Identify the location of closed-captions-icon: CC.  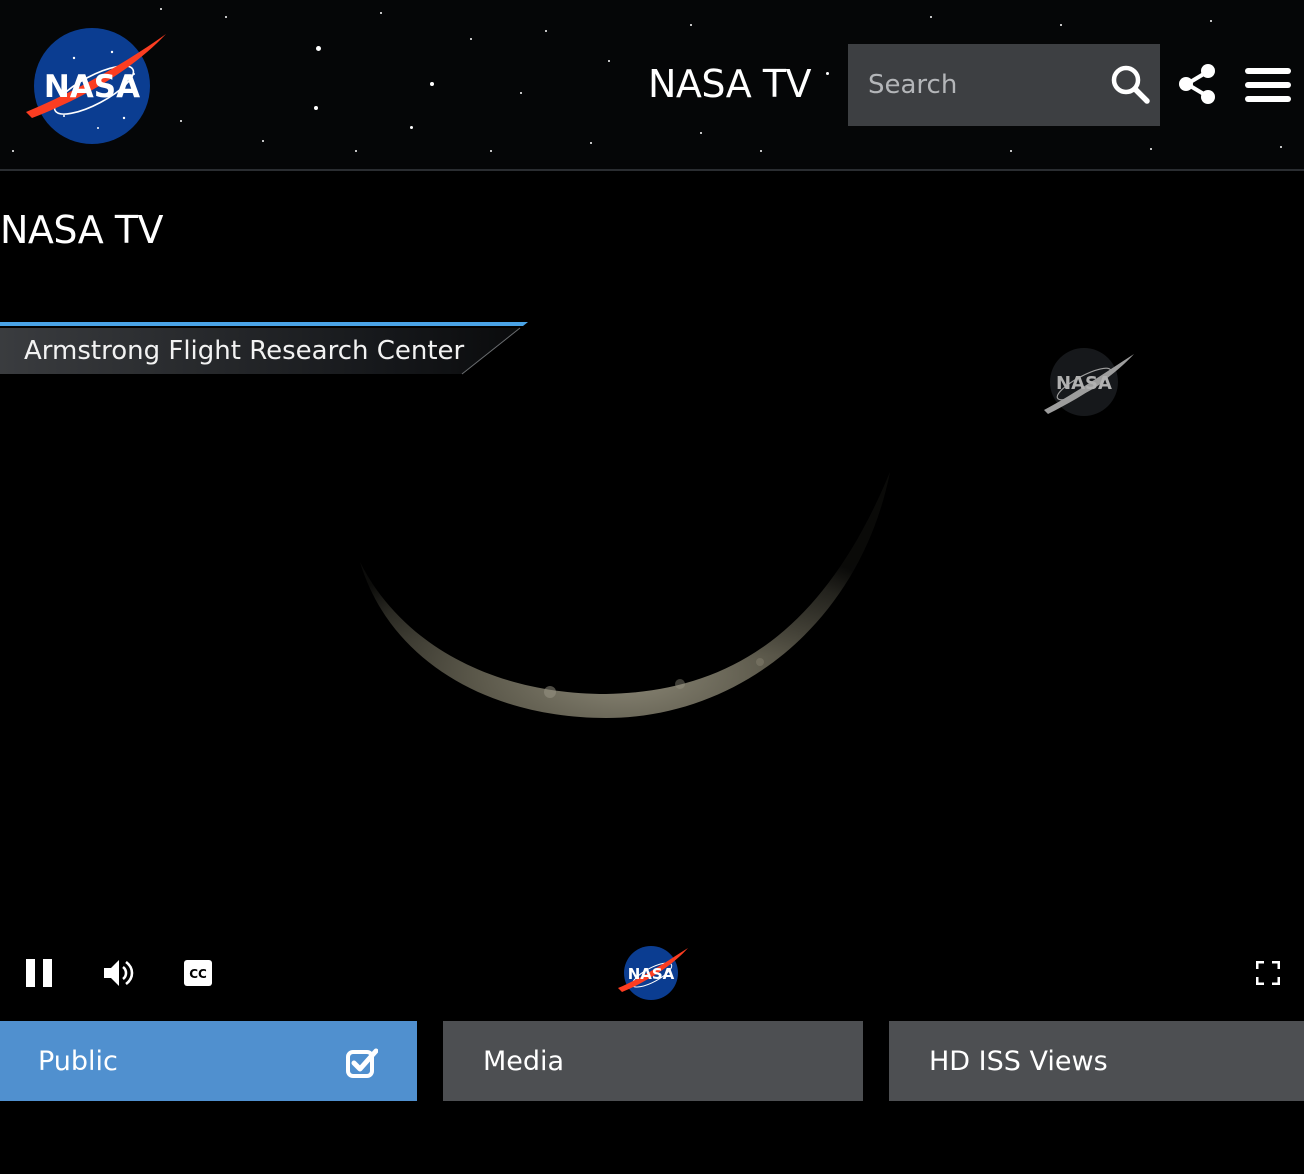
(198, 973).